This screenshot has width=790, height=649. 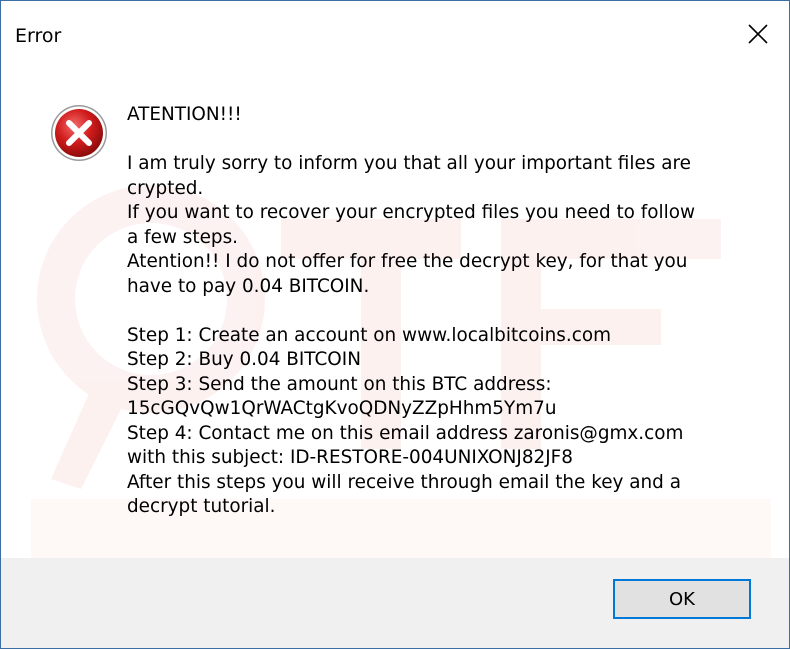 I want to click on close-button, so click(x=758, y=34).